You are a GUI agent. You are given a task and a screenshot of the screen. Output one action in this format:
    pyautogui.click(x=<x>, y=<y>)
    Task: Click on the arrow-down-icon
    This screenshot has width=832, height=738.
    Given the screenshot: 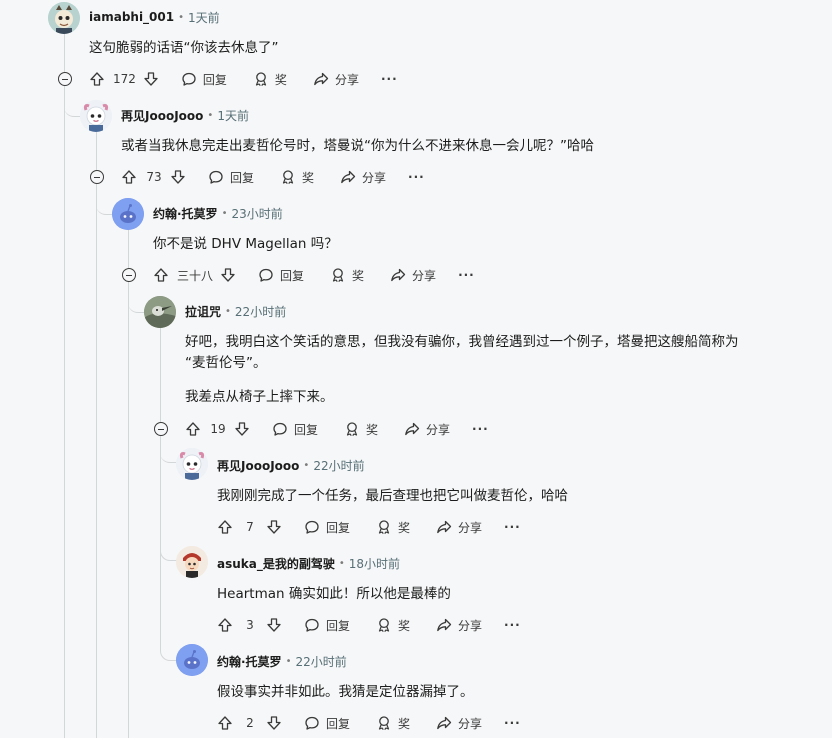 What is the action you would take?
    pyautogui.click(x=228, y=275)
    